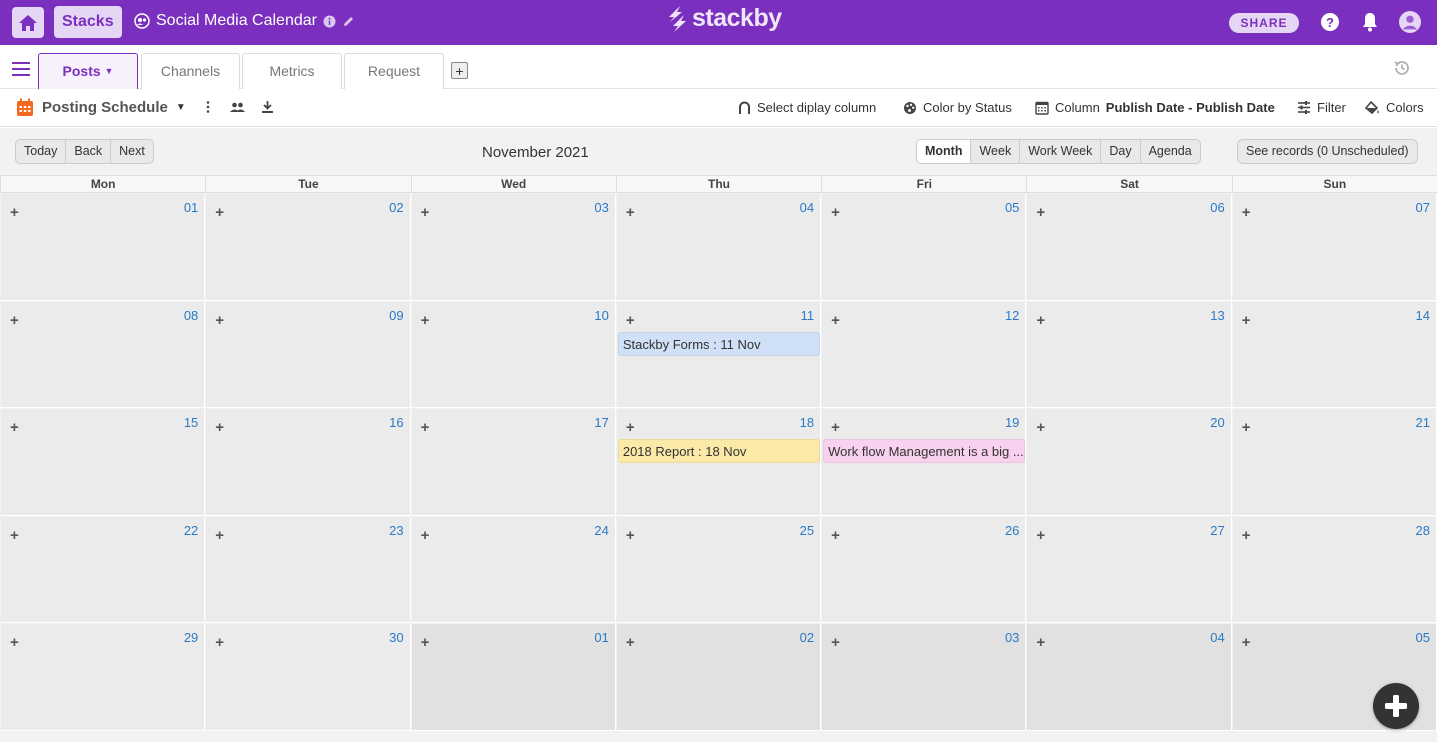 Image resolution: width=1437 pixels, height=742 pixels. Describe the element at coordinates (1129, 354) in the screenshot. I see `day-cell: +13` at that location.